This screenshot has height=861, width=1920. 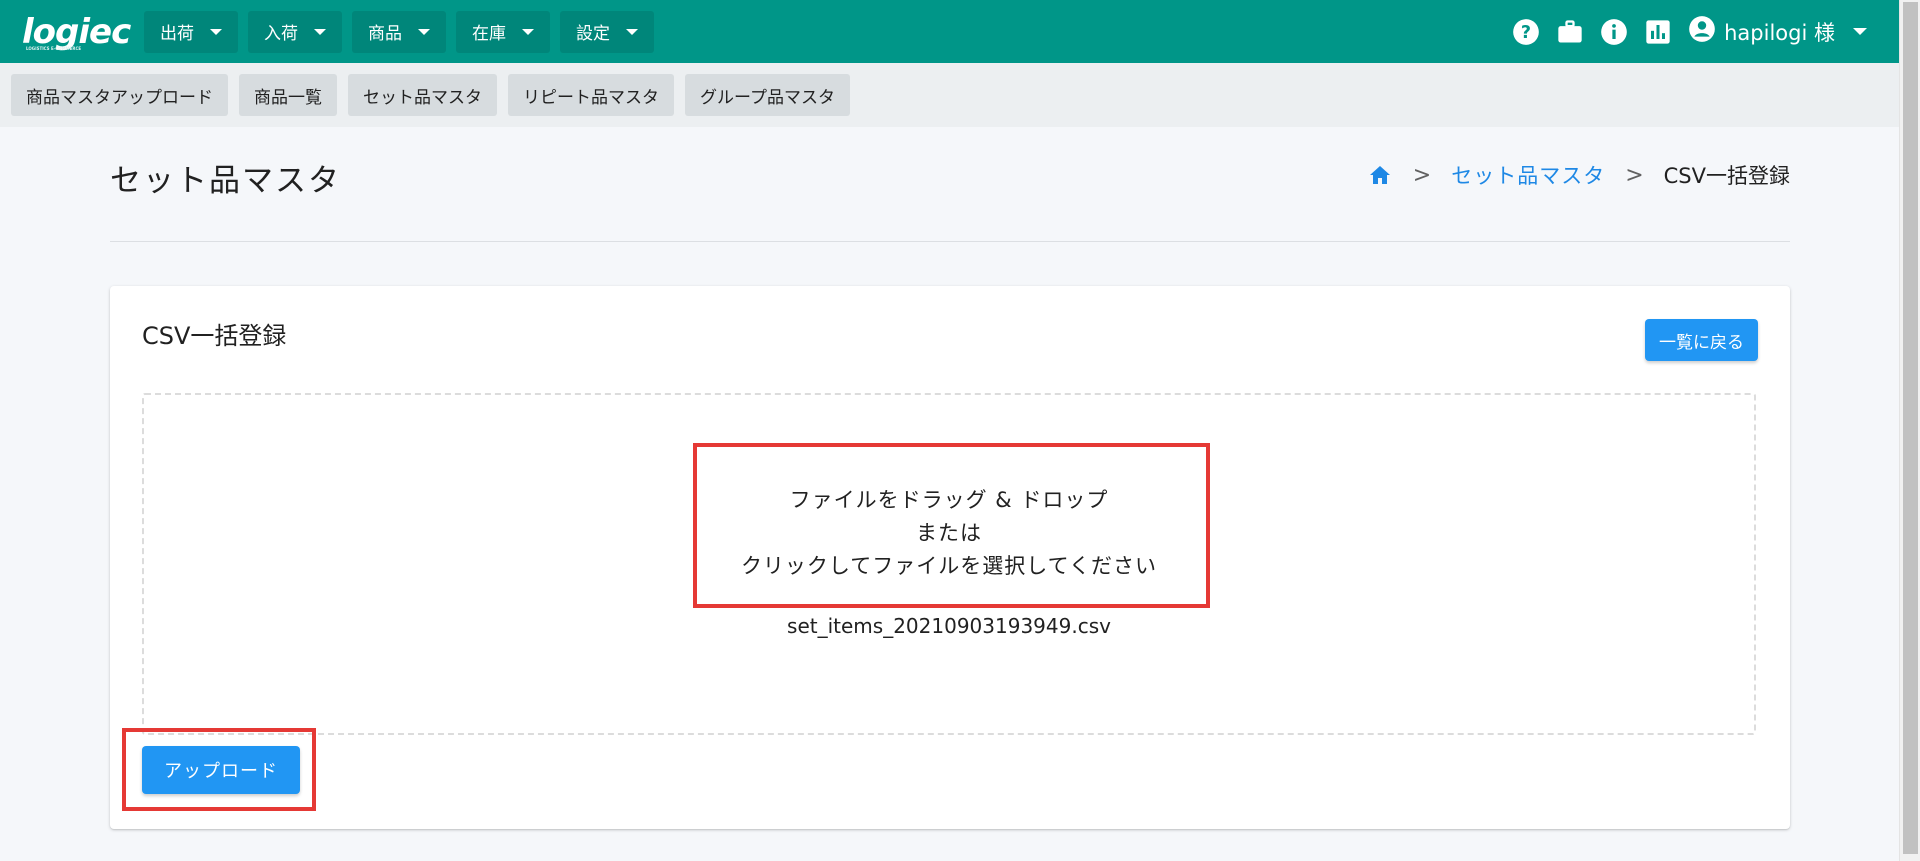 I want to click on menu-settings-label: 設定, so click(x=593, y=34).